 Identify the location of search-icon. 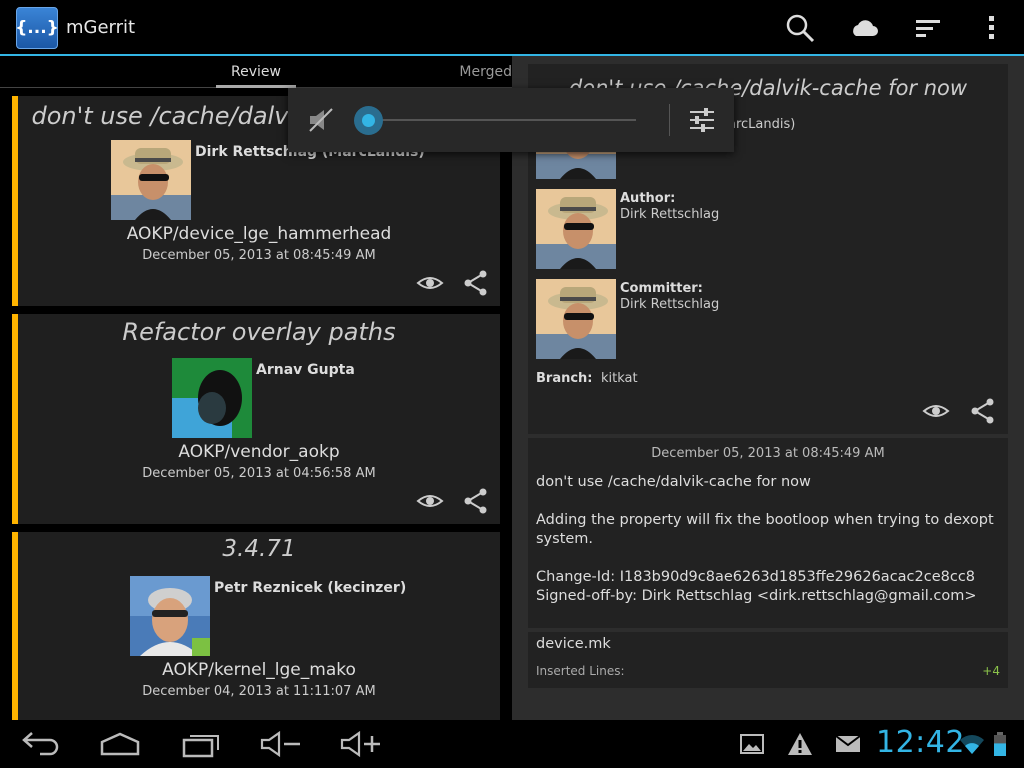
(800, 28).